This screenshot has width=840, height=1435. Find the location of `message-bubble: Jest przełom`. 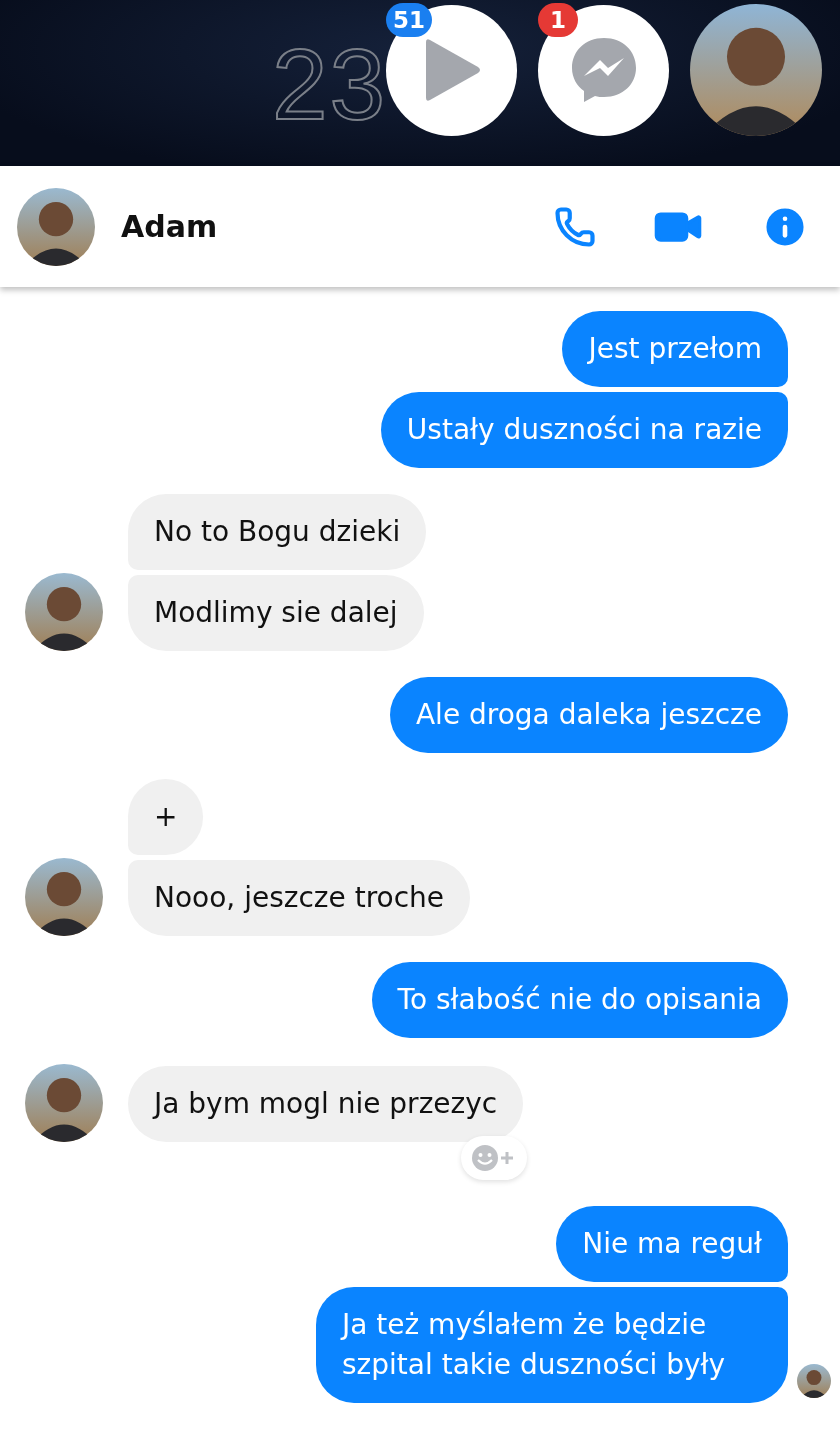

message-bubble: Jest przełom is located at coordinates (675, 349).